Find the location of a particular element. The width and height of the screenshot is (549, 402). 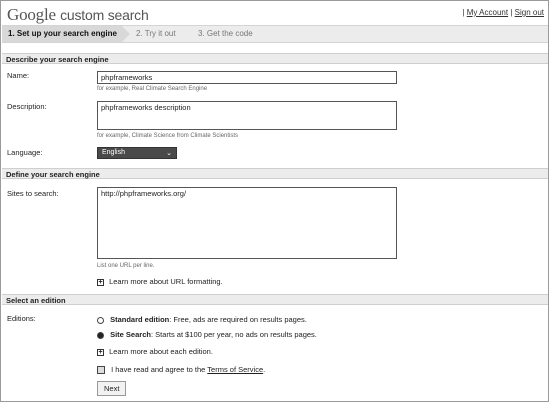

name-hint: for example, Real Climate Search Engine is located at coordinates (152, 89).